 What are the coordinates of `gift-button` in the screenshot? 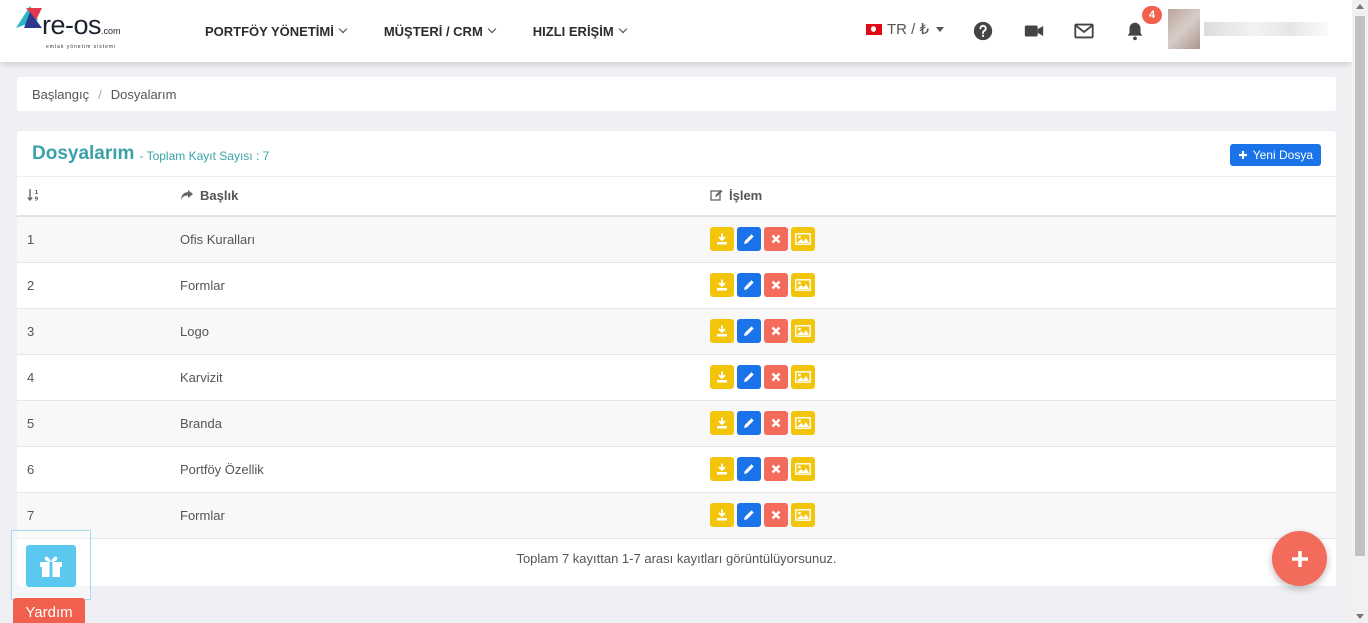 It's located at (51, 566).